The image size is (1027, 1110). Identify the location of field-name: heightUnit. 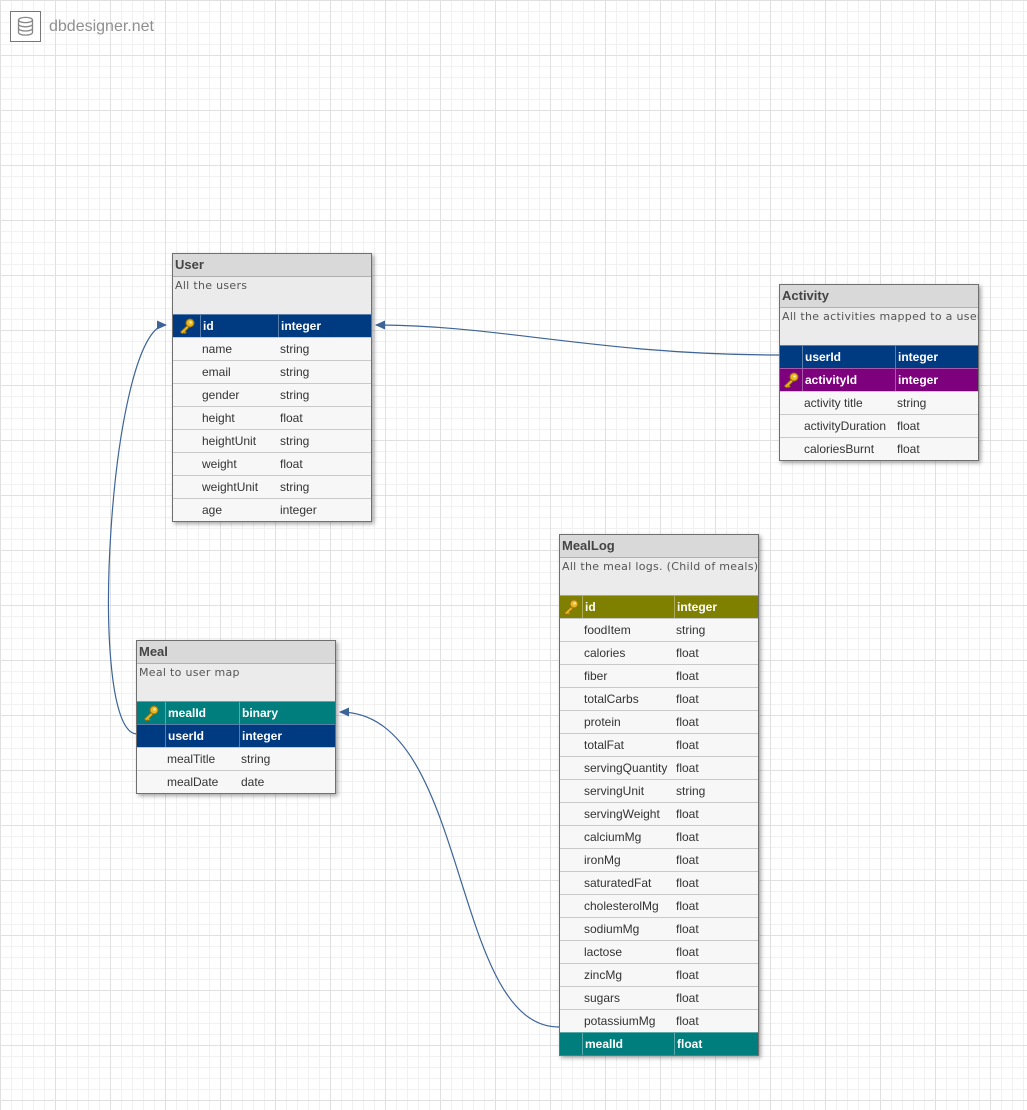
(229, 441).